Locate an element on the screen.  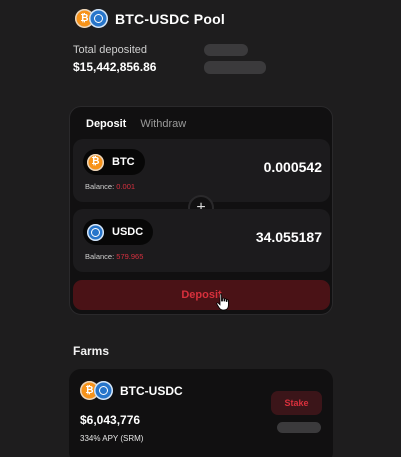
btc-input-box: ₿ BTC Balance: 0.001 is located at coordinates (201, 170).